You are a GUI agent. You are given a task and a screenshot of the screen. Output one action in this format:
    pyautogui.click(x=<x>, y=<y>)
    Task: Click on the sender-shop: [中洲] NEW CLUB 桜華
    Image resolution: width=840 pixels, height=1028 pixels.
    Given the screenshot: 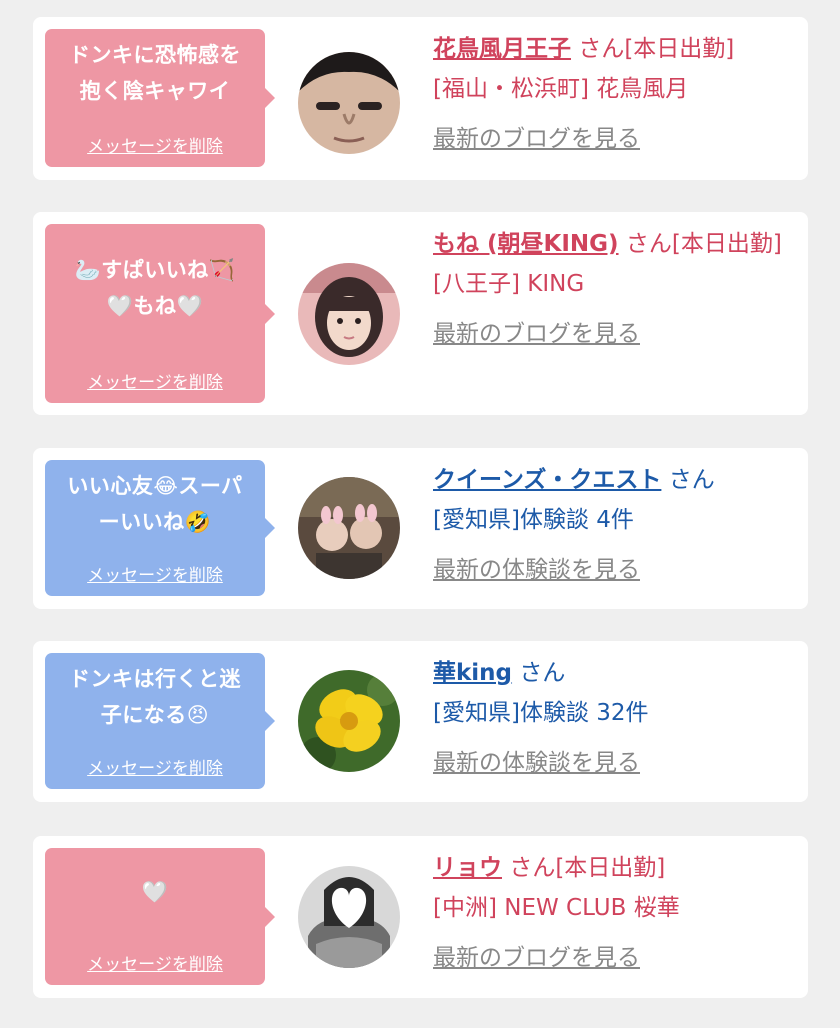 What is the action you would take?
    pyautogui.click(x=556, y=908)
    